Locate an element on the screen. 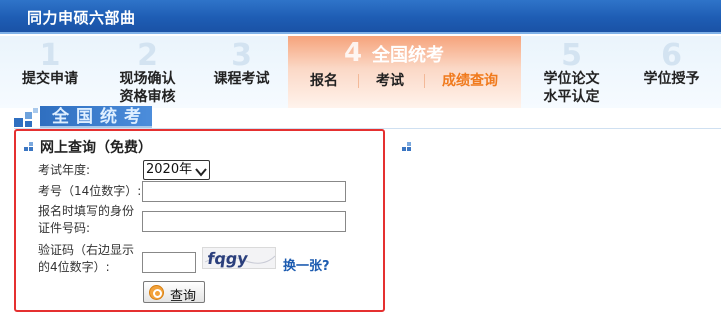 The image size is (721, 316). step-6: 6 学位授予 is located at coordinates (671, 72).